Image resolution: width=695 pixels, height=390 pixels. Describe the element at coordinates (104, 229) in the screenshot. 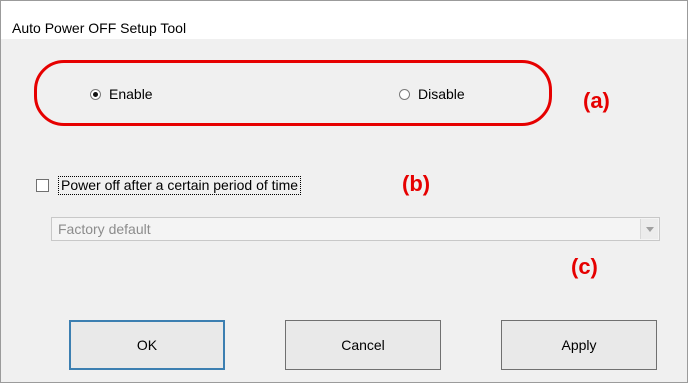

I see `select-value: Factory default` at that location.